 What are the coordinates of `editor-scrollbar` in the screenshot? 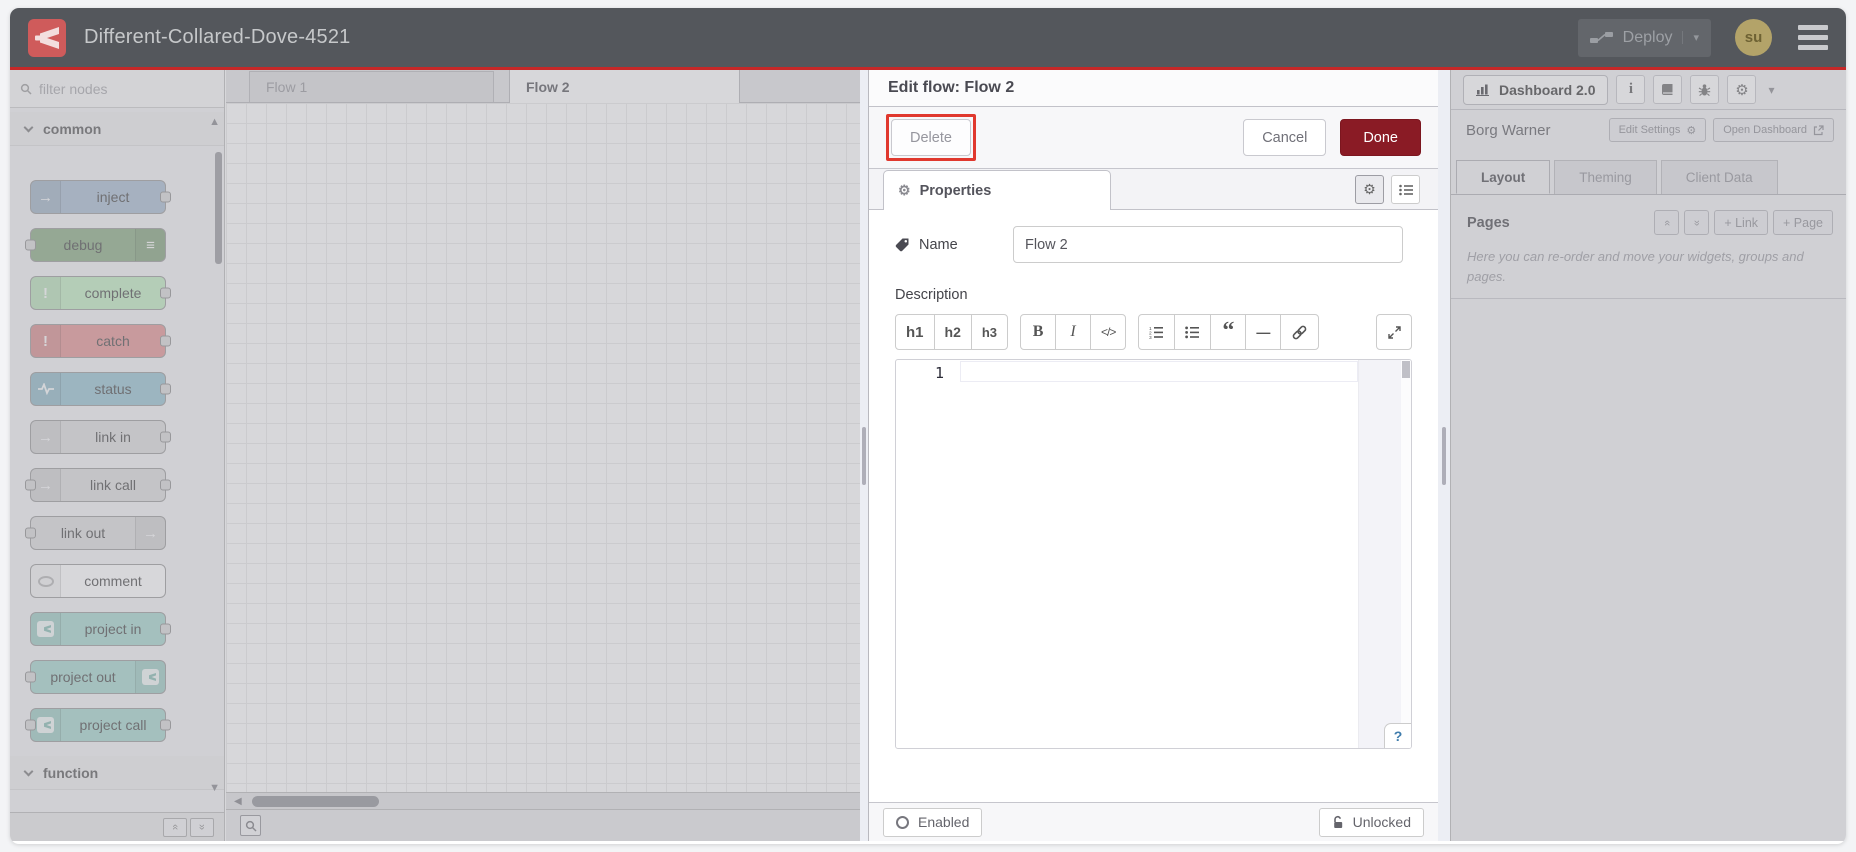 It's located at (1406, 554).